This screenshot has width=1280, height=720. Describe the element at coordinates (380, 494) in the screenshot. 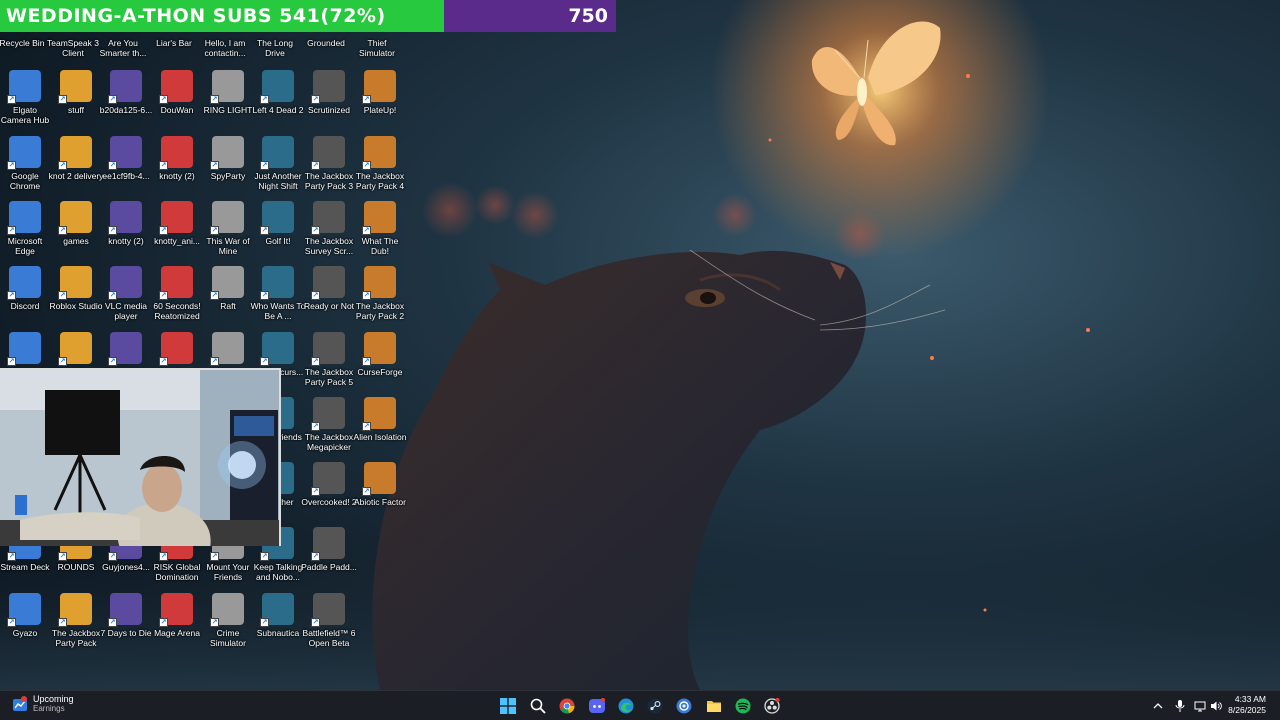

I see `desktop-icon: ↗ Abiotic Factor` at that location.